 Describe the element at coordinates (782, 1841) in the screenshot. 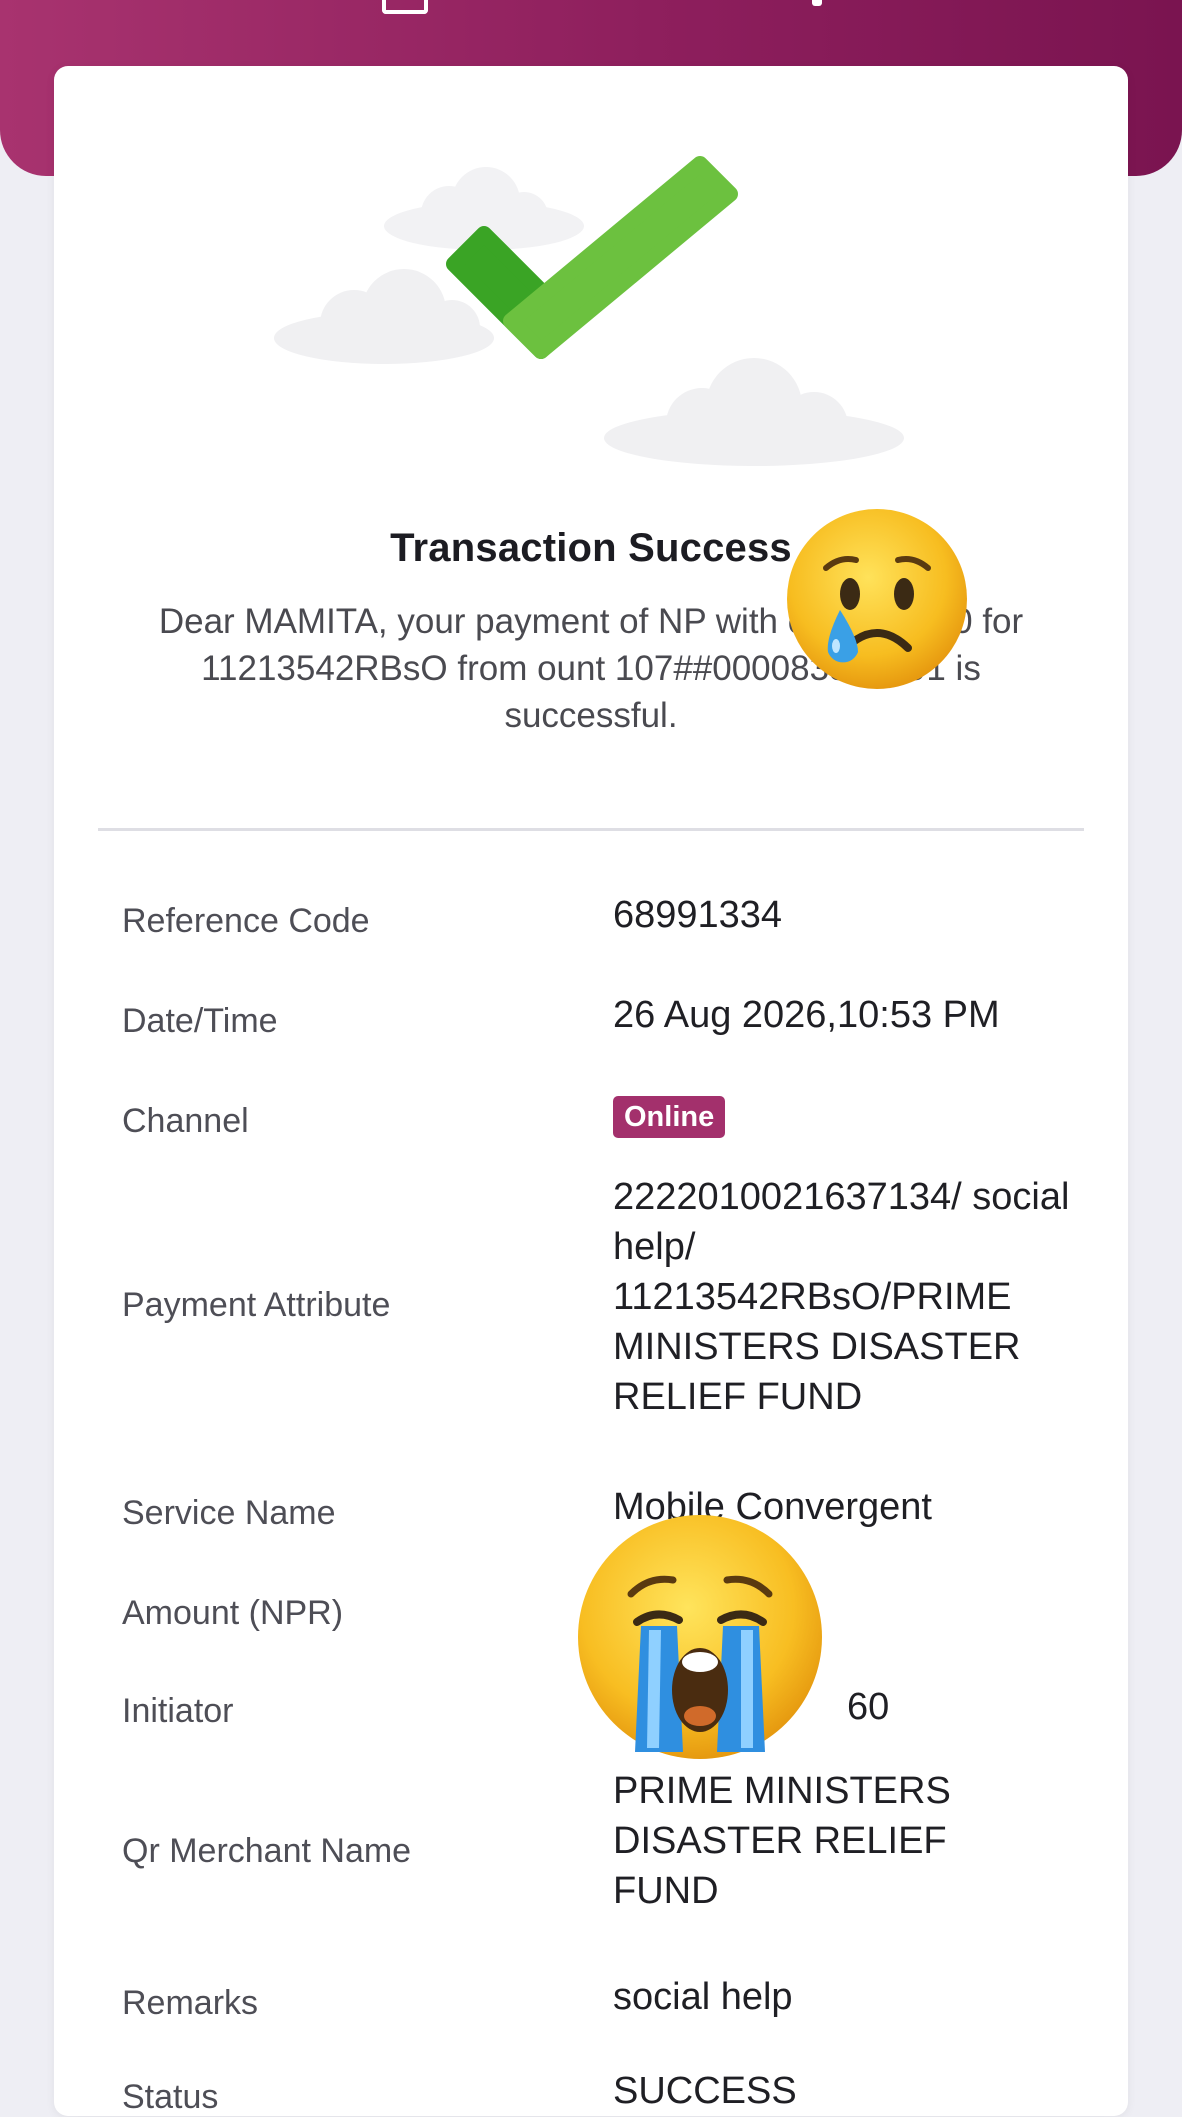

I see `qr-merchant-name-value: PRIME MINISTERS DISASTER RELIEF FUND` at that location.